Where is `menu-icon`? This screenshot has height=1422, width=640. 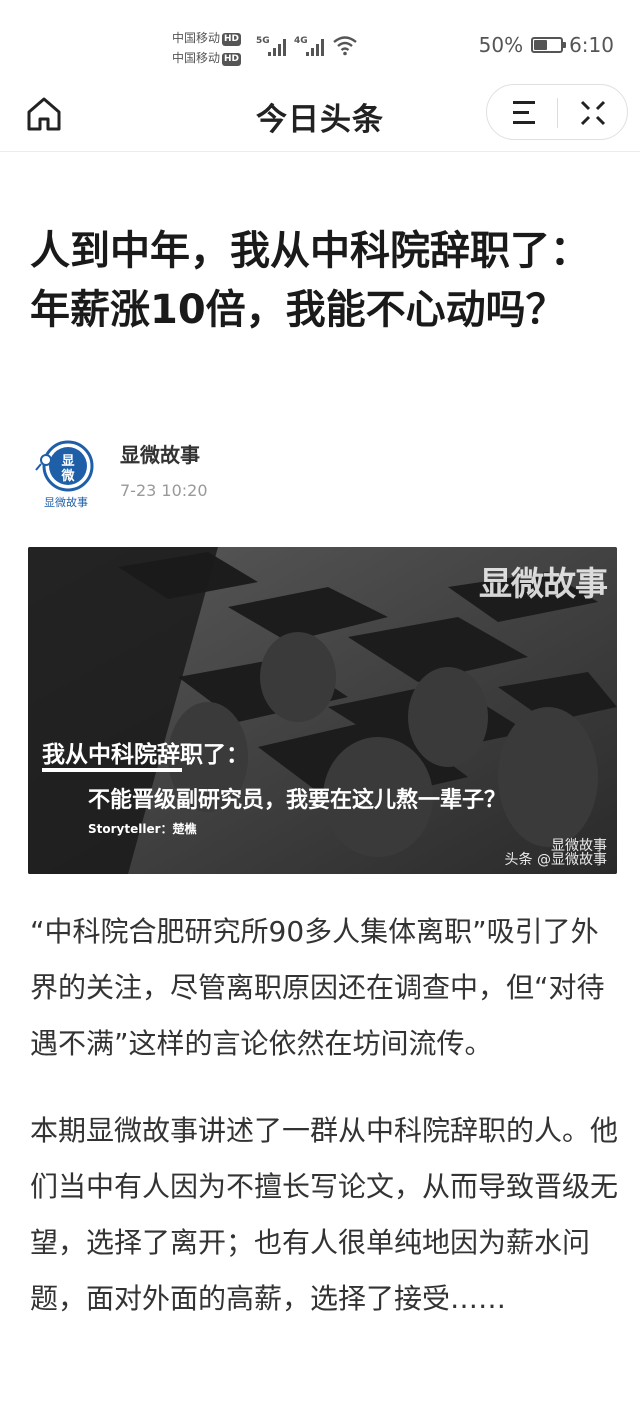 menu-icon is located at coordinates (524, 112).